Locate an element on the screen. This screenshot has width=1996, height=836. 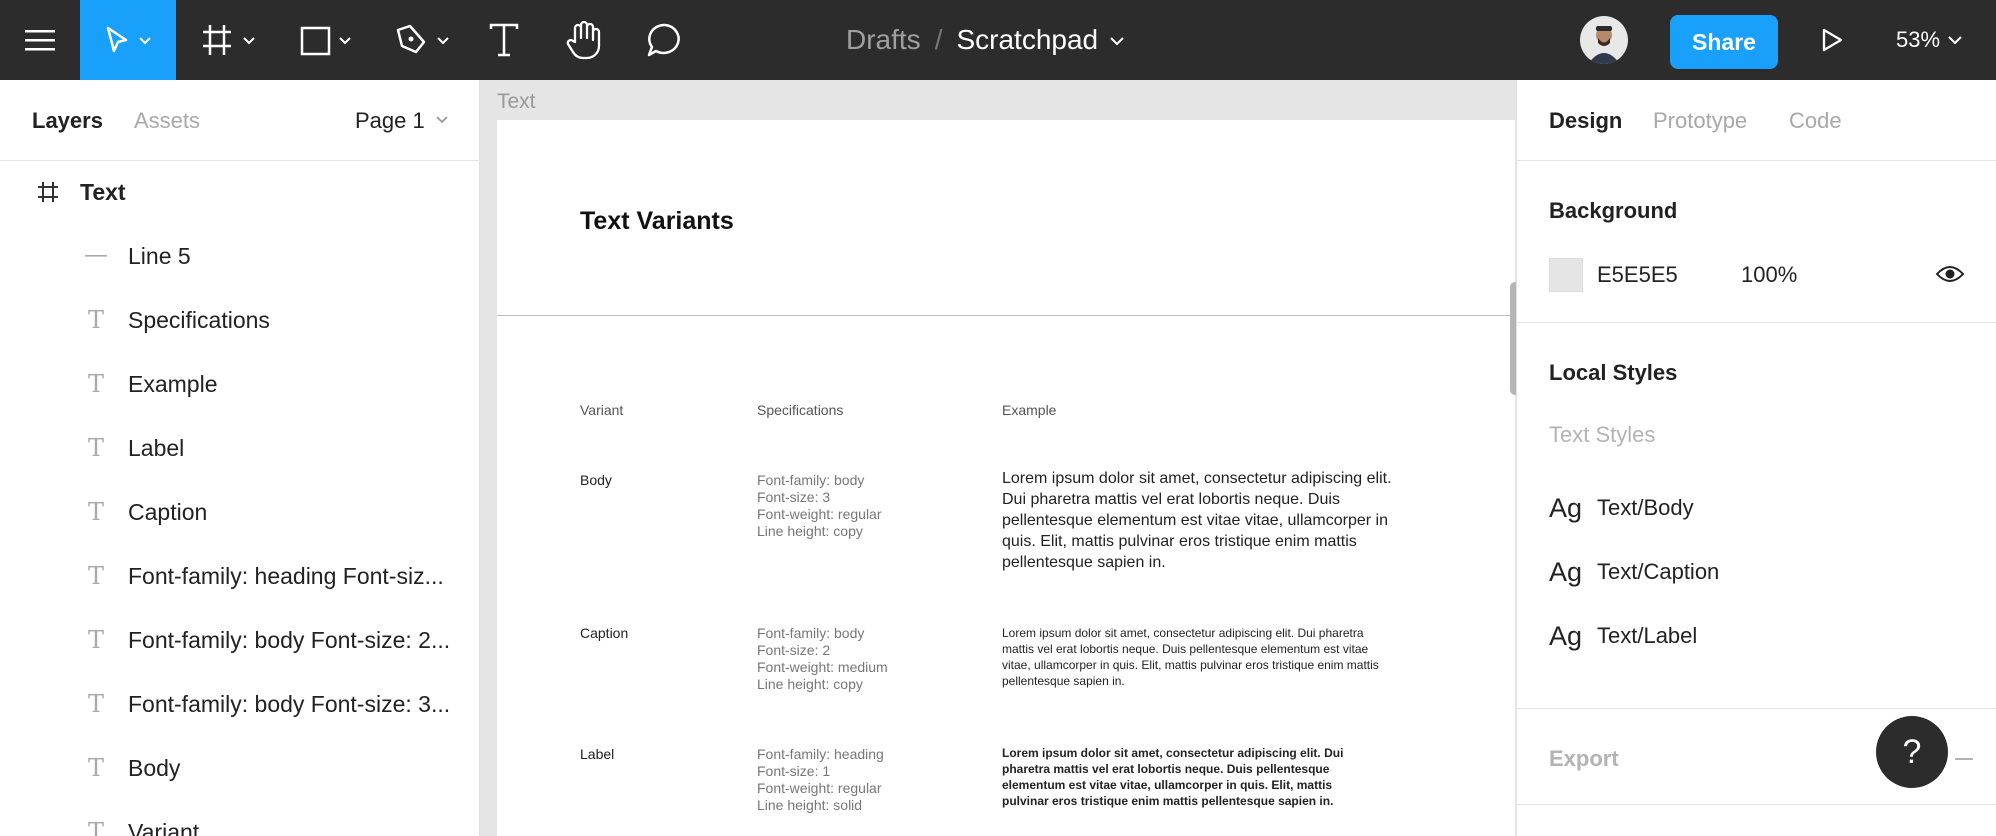
breadcrumb: Drafts / Scratchpad is located at coordinates (988, 40).